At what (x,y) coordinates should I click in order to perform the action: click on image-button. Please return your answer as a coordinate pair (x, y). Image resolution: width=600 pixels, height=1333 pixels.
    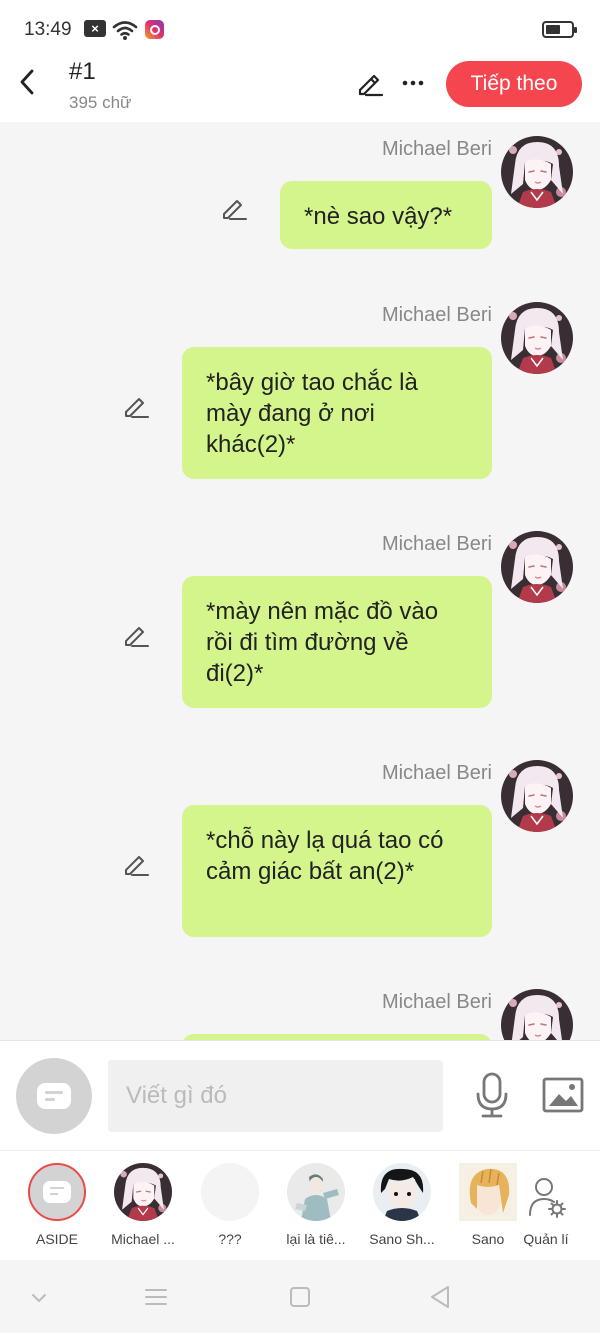
    Looking at the image, I should click on (563, 1095).